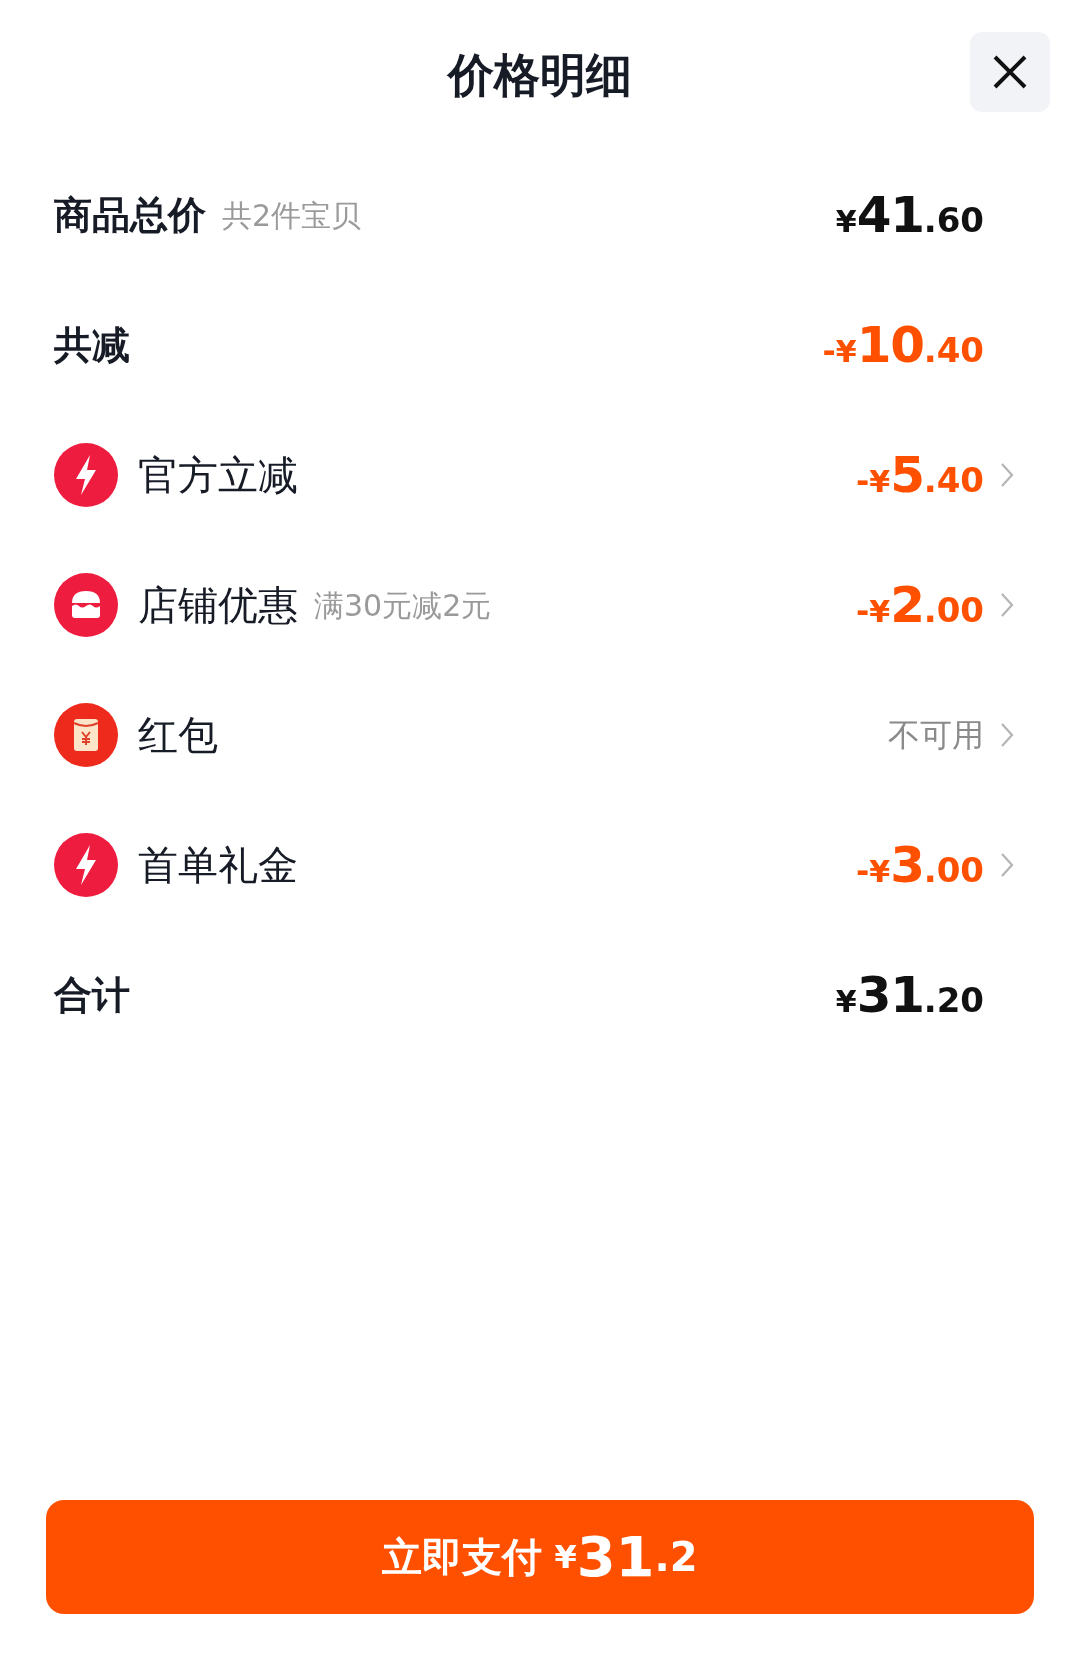  I want to click on row-label: 合计, so click(92, 995).